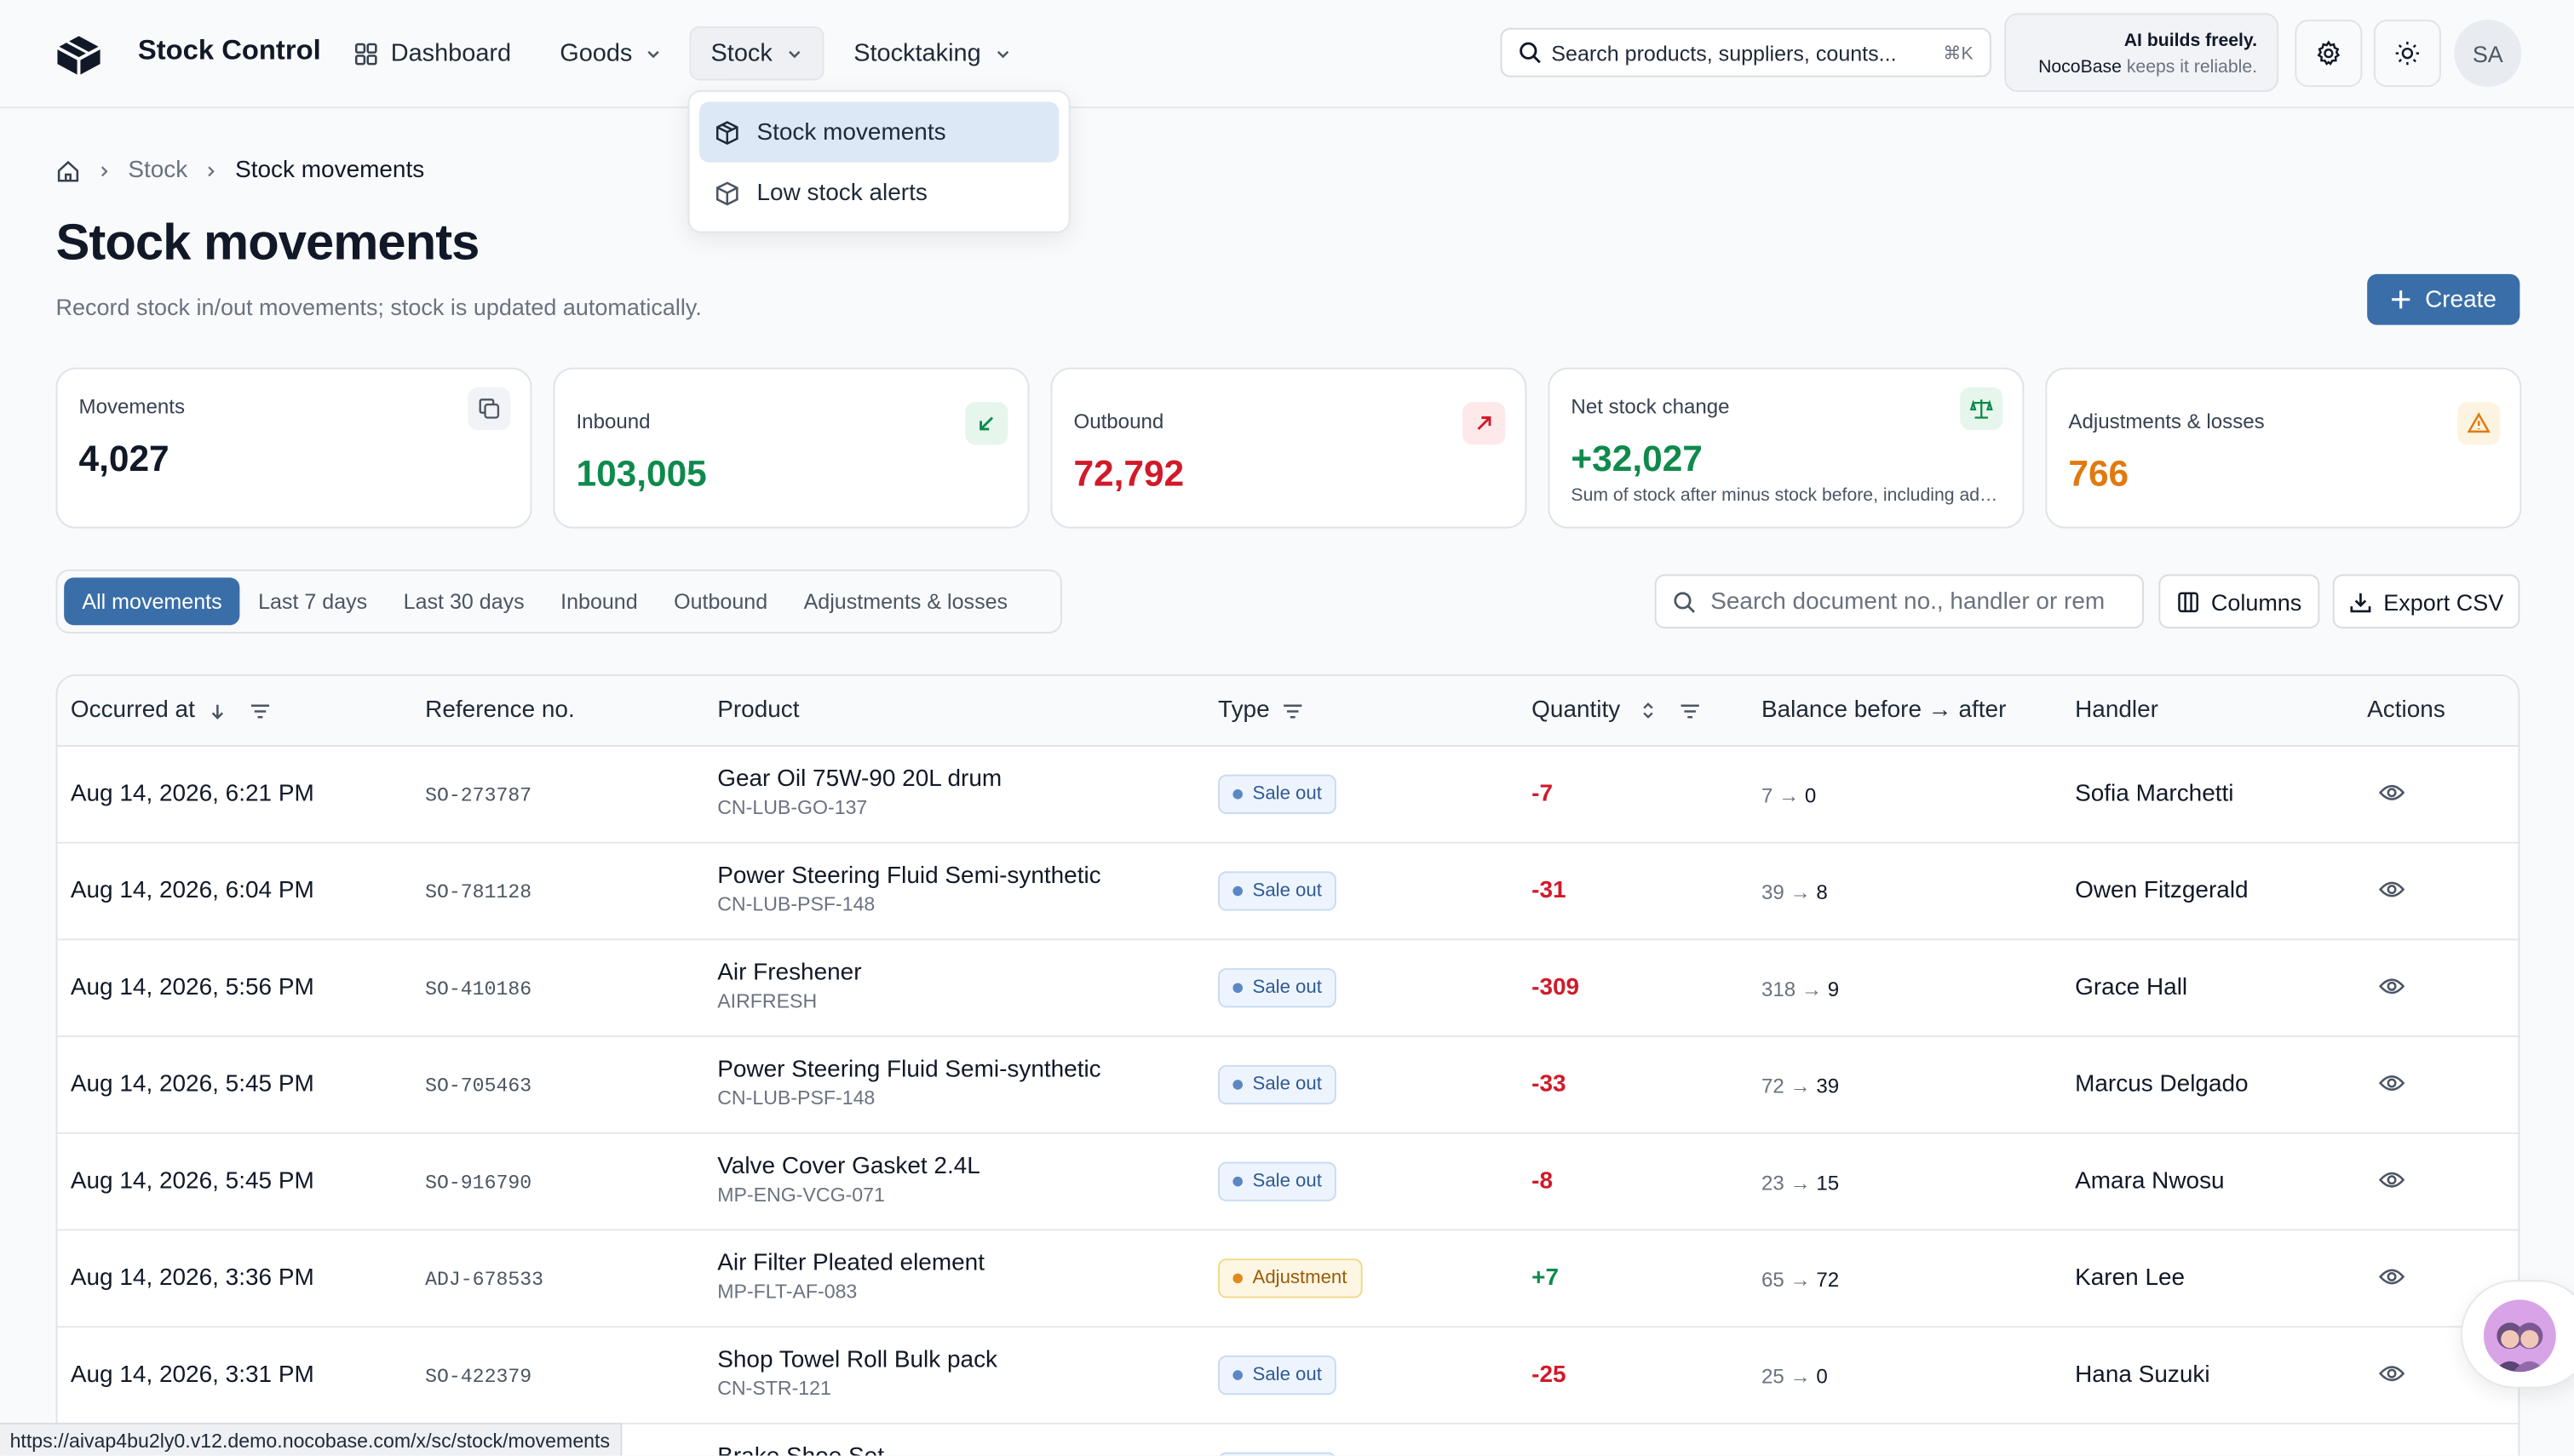 The height and width of the screenshot is (1456, 2574). I want to click on product-name: Valve Cover Gasket 2.4L, so click(849, 1167).